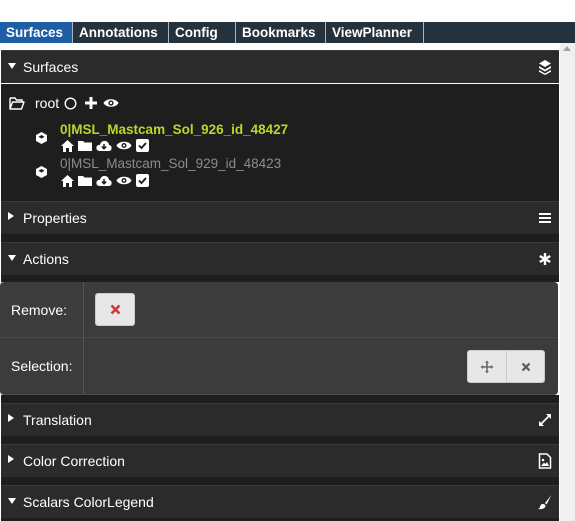 The image size is (575, 521). What do you see at coordinates (375, 32) in the screenshot?
I see `tab-viewplanner: ViewPlanner` at bounding box center [375, 32].